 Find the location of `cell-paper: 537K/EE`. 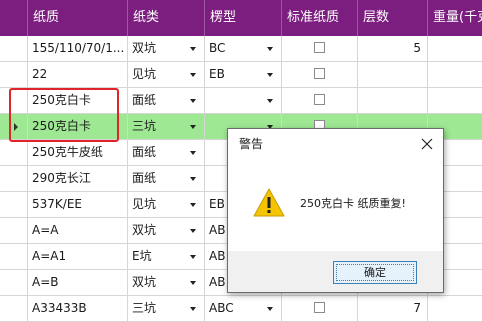

cell-paper: 537K/EE is located at coordinates (78, 204).